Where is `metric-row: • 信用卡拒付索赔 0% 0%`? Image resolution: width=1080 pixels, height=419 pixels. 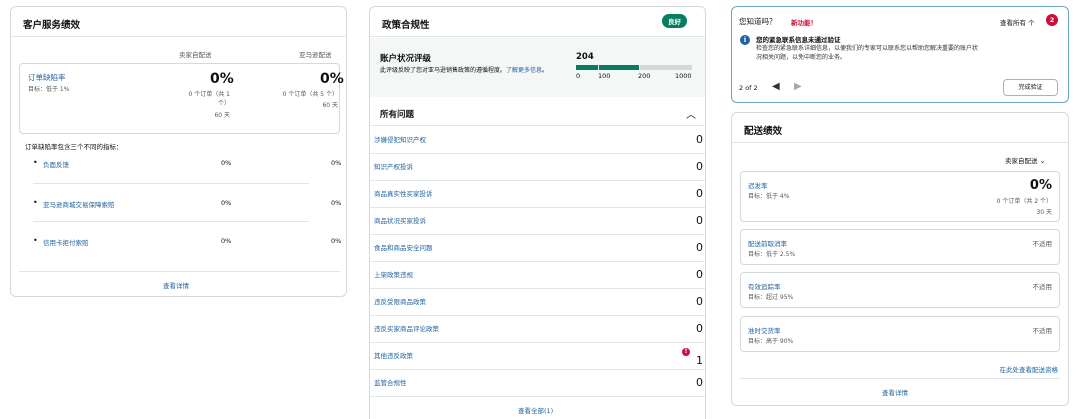 metric-row: • 信用卡拒付索赔 0% 0% is located at coordinates (187, 241).